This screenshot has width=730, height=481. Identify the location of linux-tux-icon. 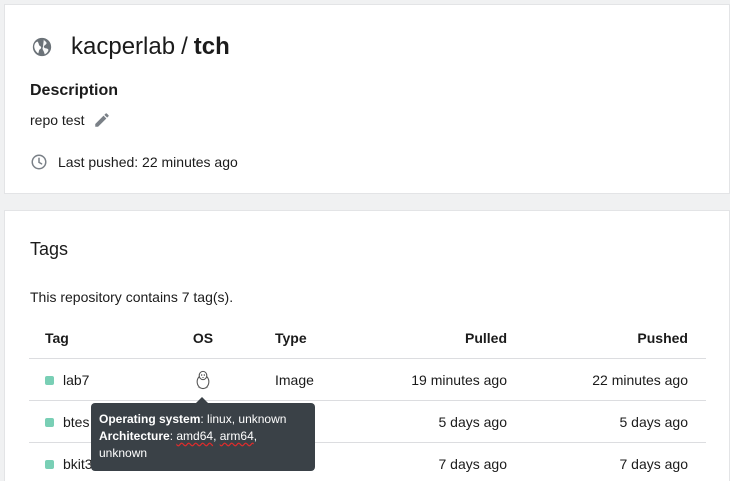
(203, 380).